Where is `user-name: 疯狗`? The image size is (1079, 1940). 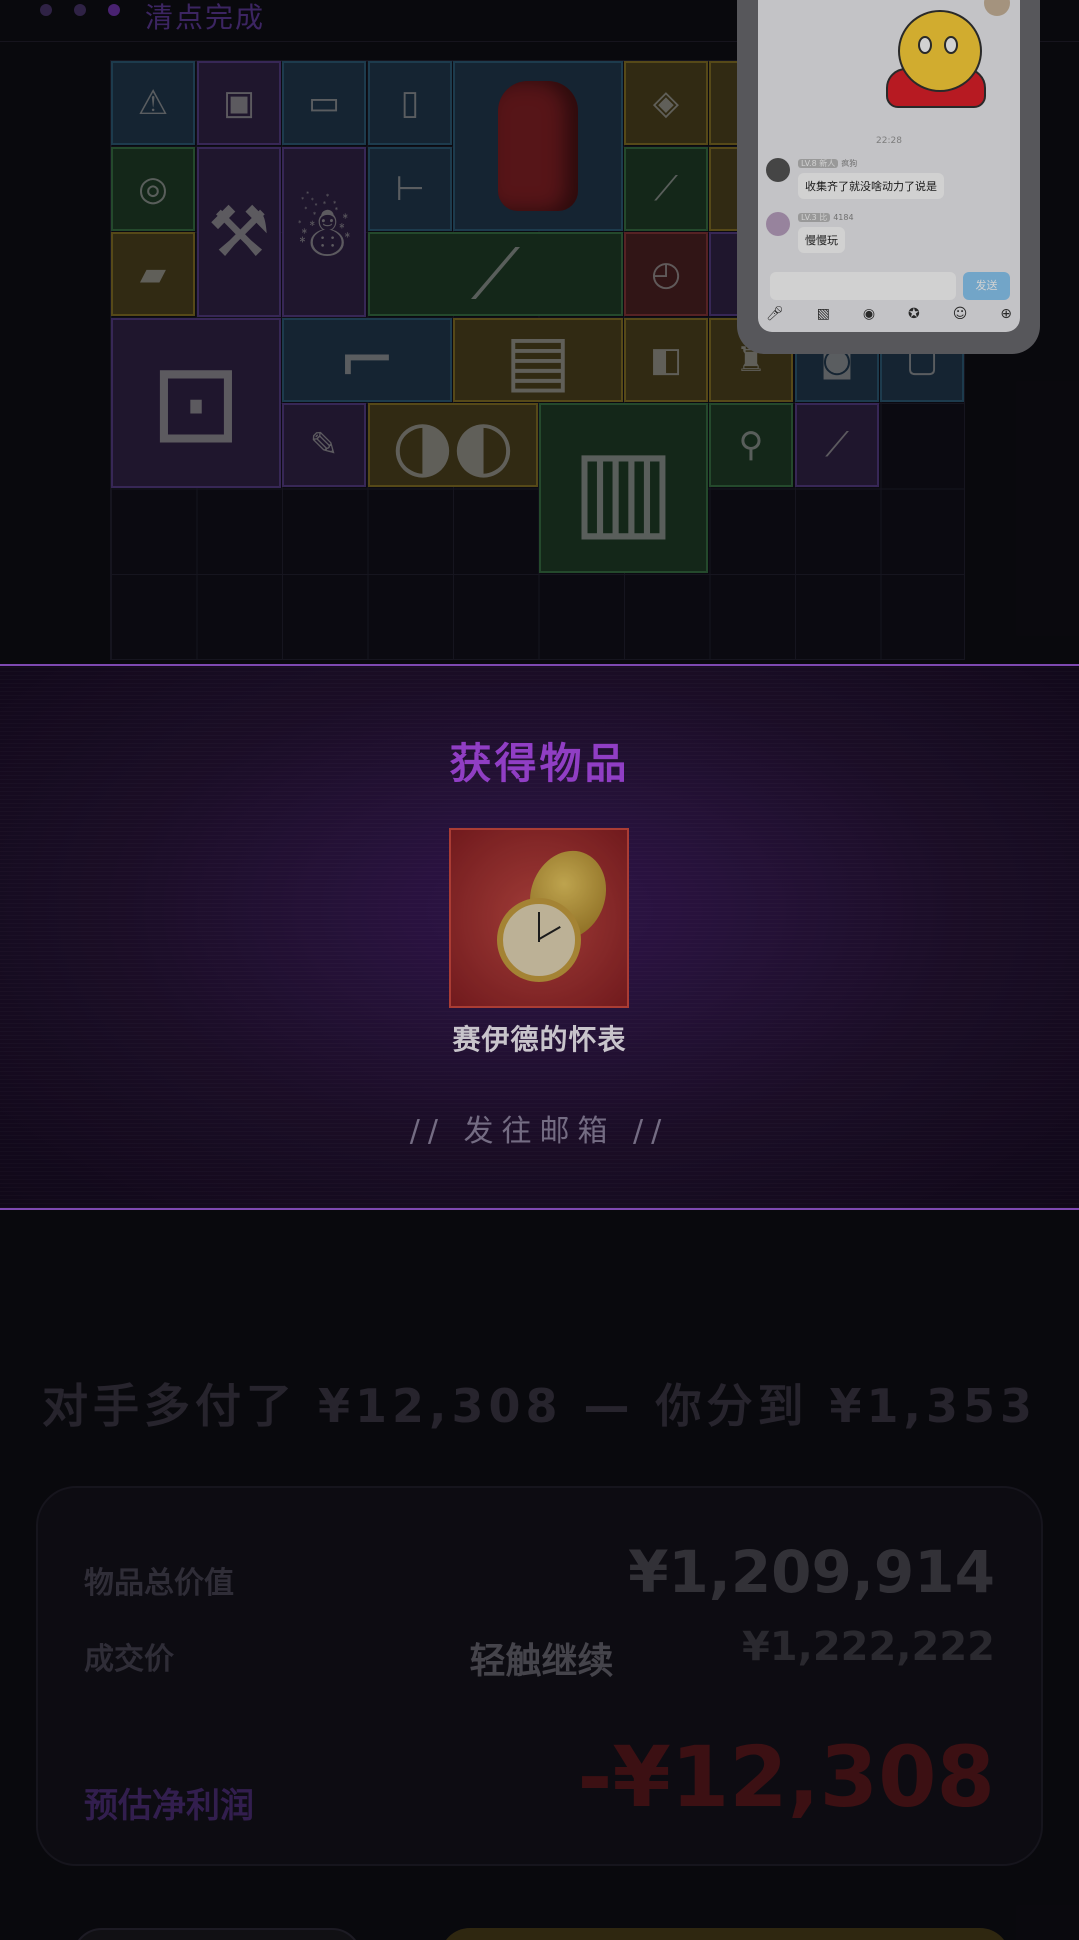
user-name: 疯狗 is located at coordinates (849, 163).